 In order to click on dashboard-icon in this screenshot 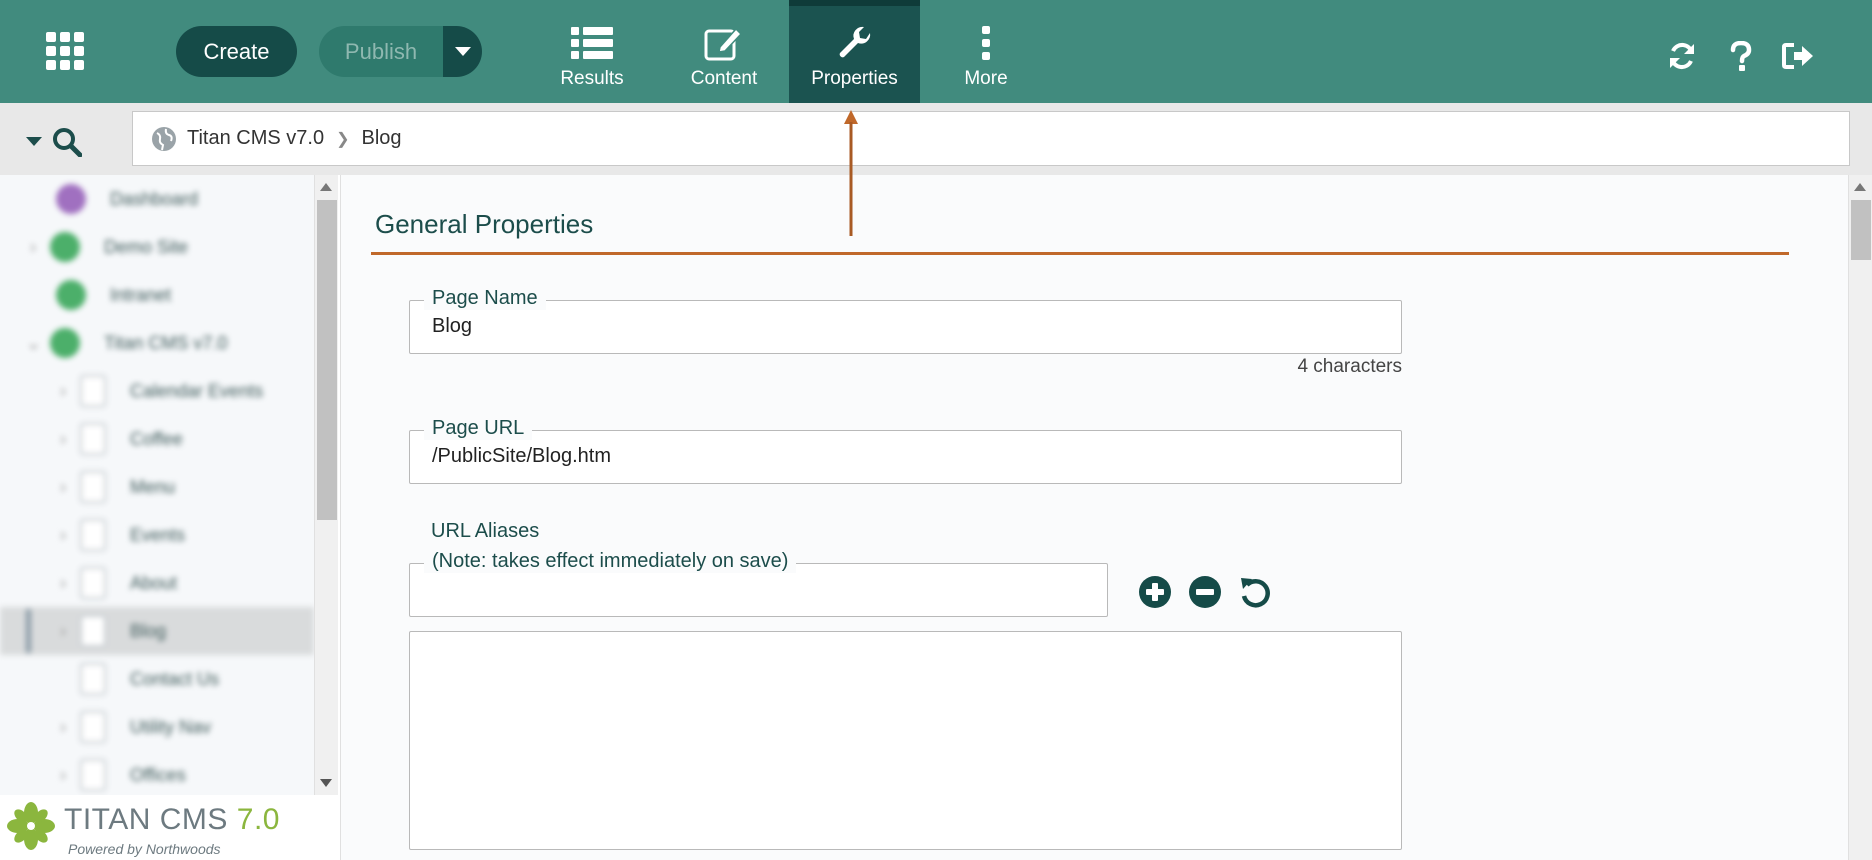, I will do `click(71, 199)`.